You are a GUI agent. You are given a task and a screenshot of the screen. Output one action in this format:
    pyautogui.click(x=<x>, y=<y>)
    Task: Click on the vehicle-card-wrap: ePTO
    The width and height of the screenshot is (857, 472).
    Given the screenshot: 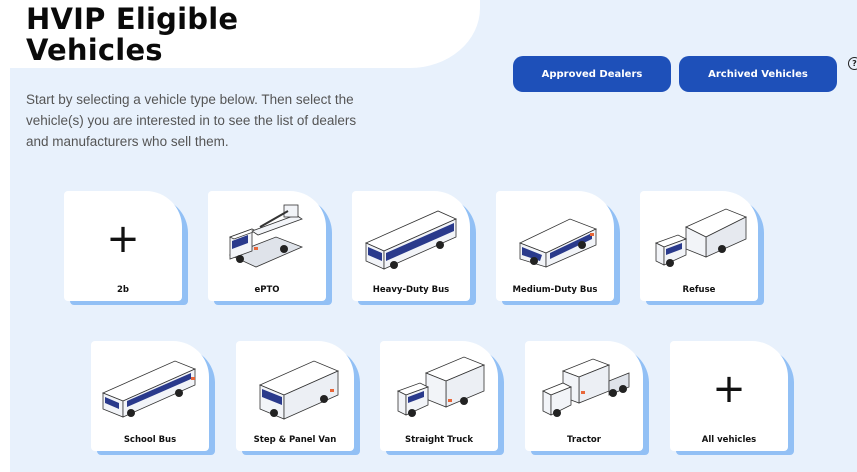 What is the action you would take?
    pyautogui.click(x=270, y=248)
    